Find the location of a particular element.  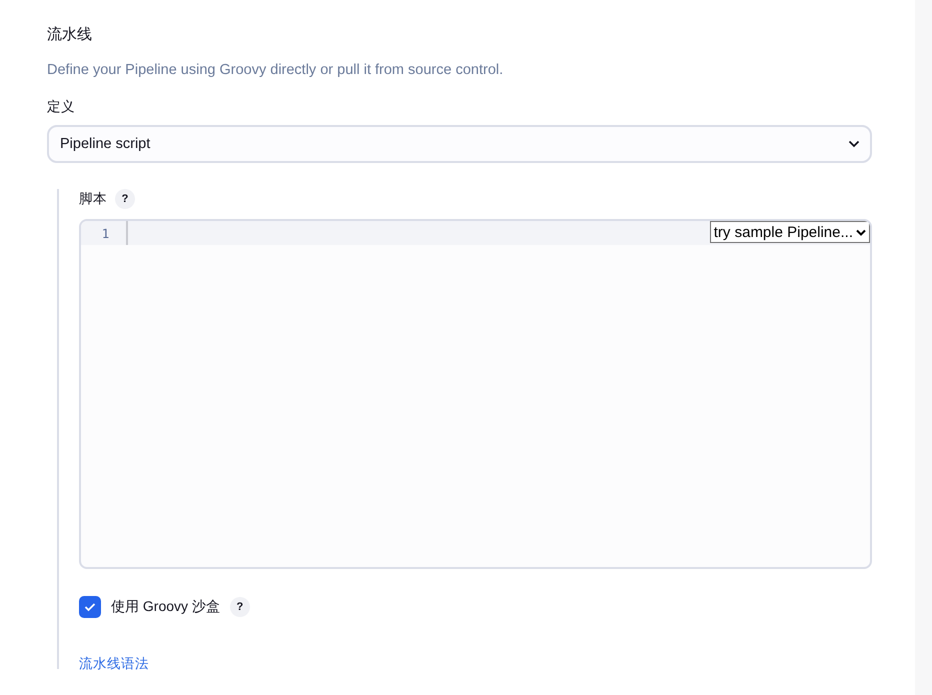

checkmark-icon is located at coordinates (90, 607).